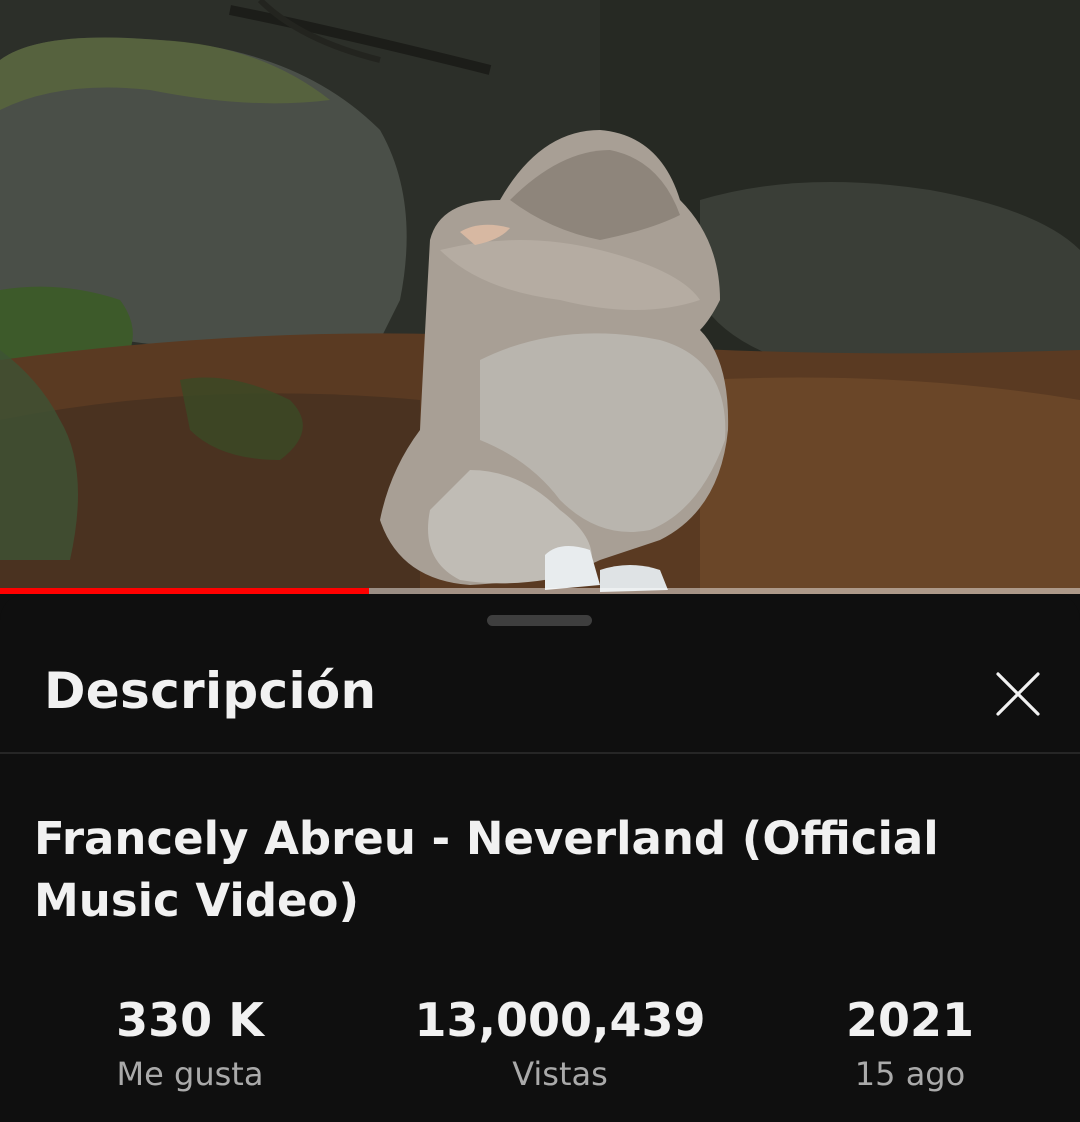 The image size is (1080, 1122). Describe the element at coordinates (539, 620) in the screenshot. I see `drag-handle` at that location.